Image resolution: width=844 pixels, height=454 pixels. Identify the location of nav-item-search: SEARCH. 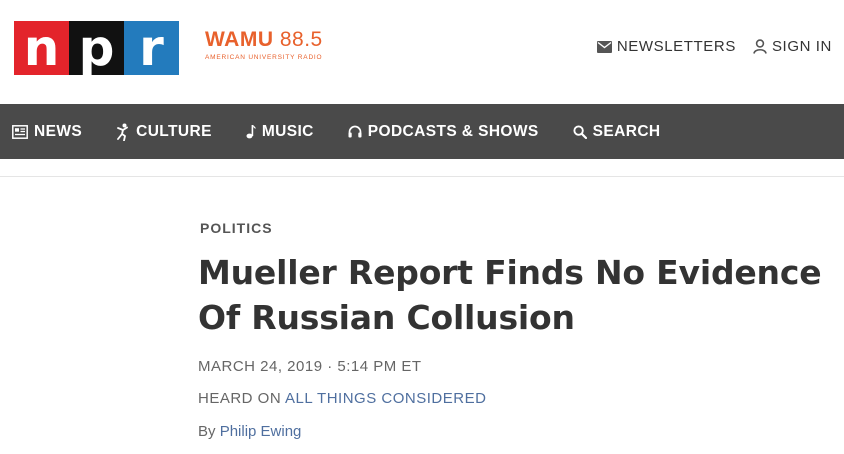
(617, 132).